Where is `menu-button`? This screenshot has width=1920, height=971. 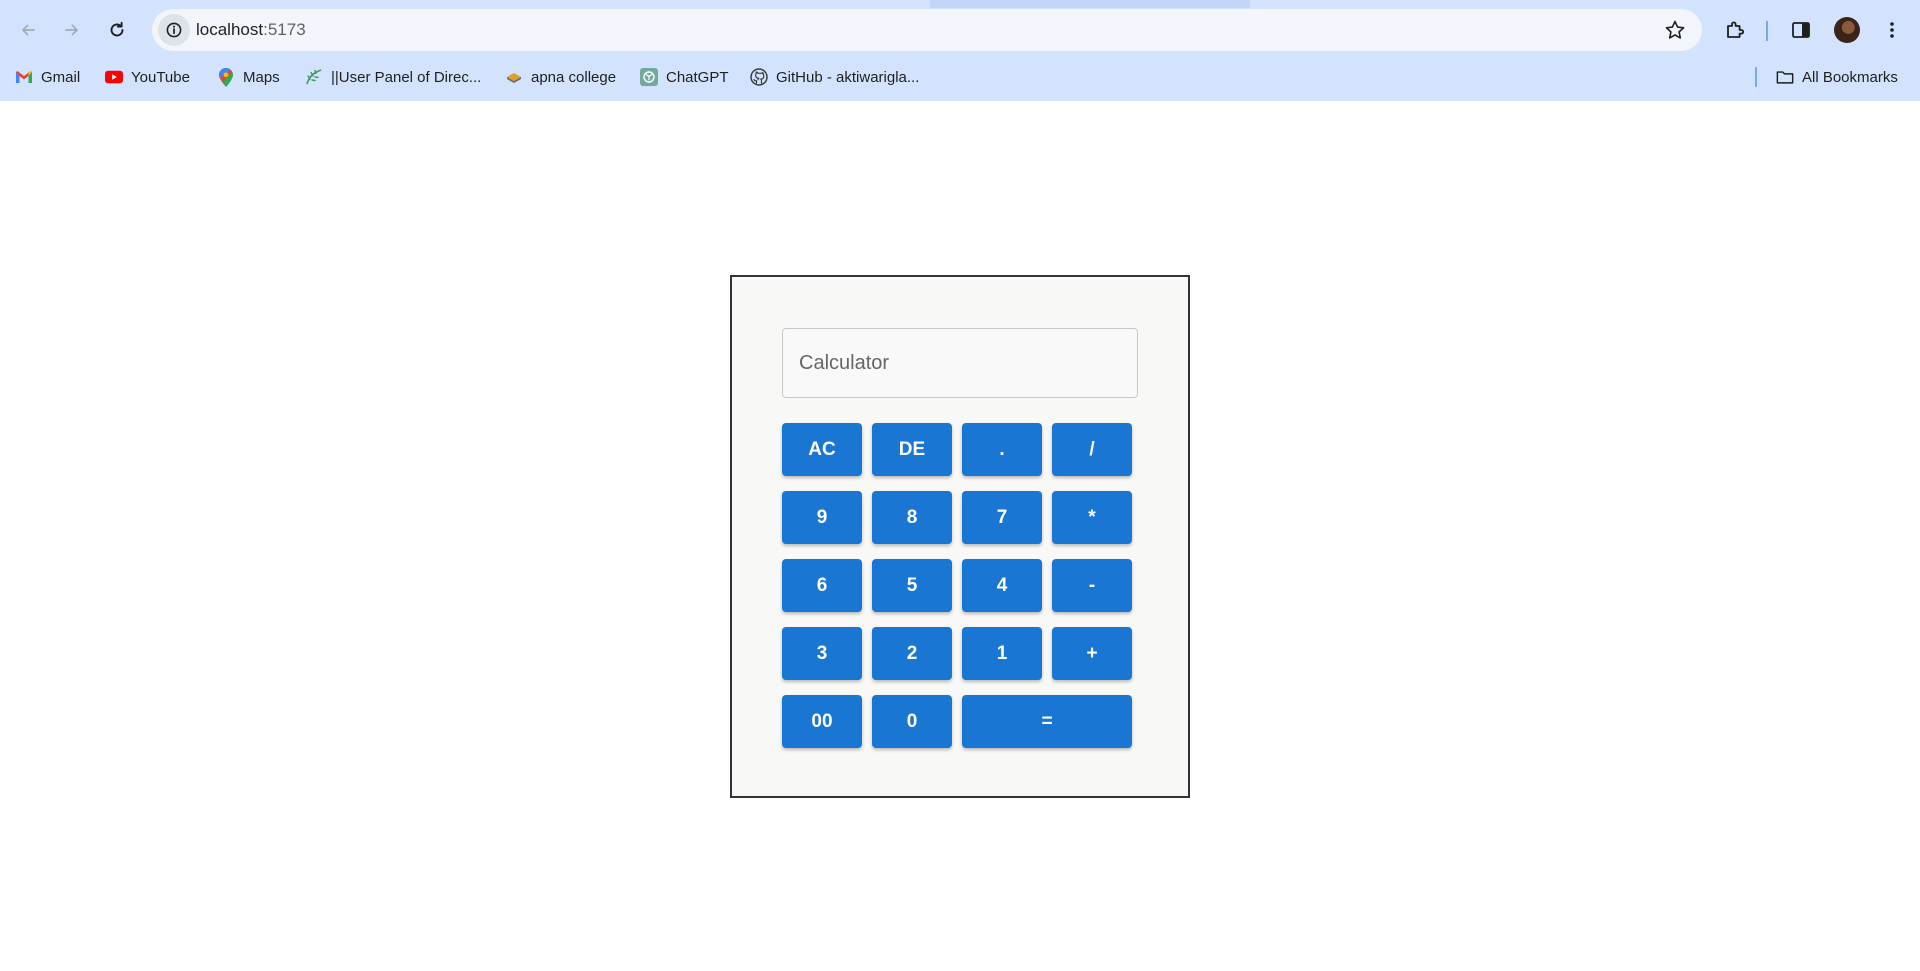
menu-button is located at coordinates (1892, 30).